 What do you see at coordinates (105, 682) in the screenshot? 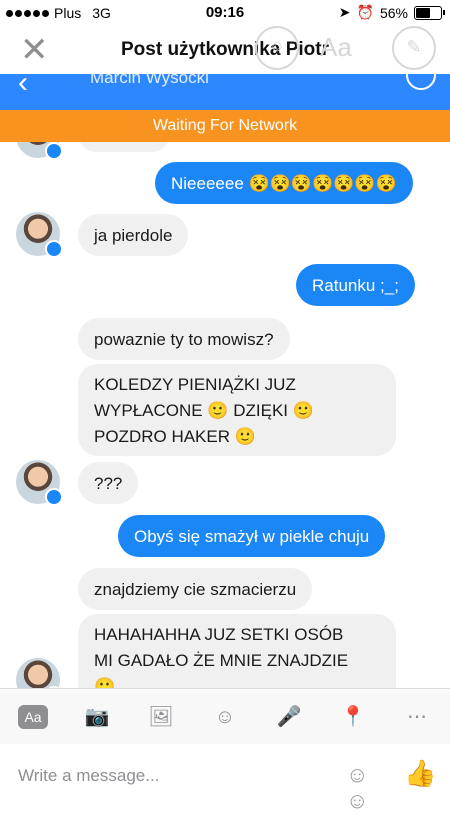
I see `message-line: 🙂` at bounding box center [105, 682].